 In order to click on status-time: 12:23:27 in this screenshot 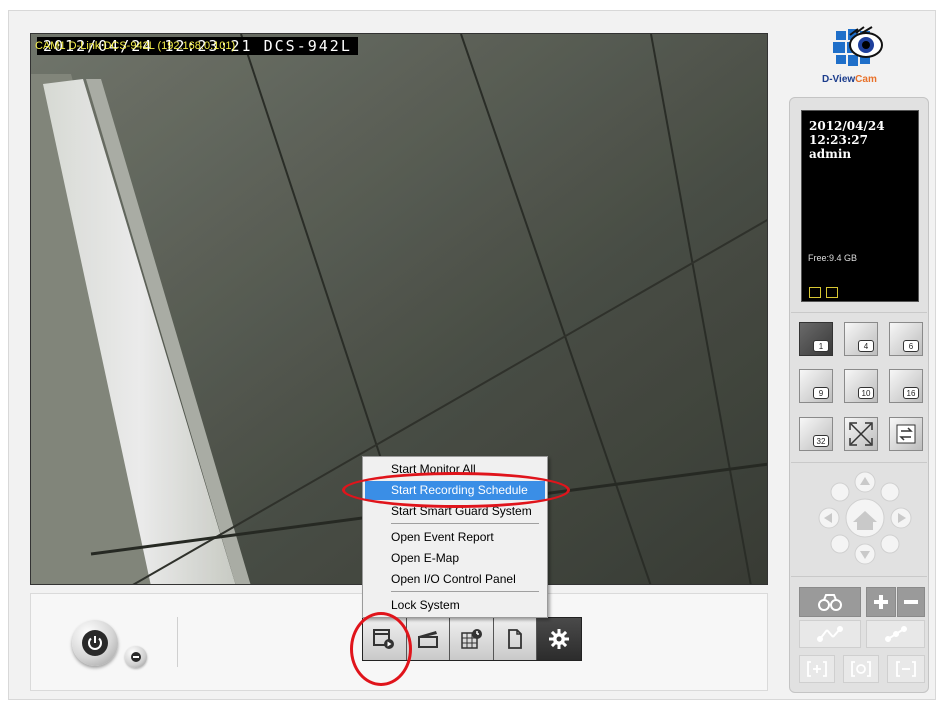, I will do `click(838, 140)`.